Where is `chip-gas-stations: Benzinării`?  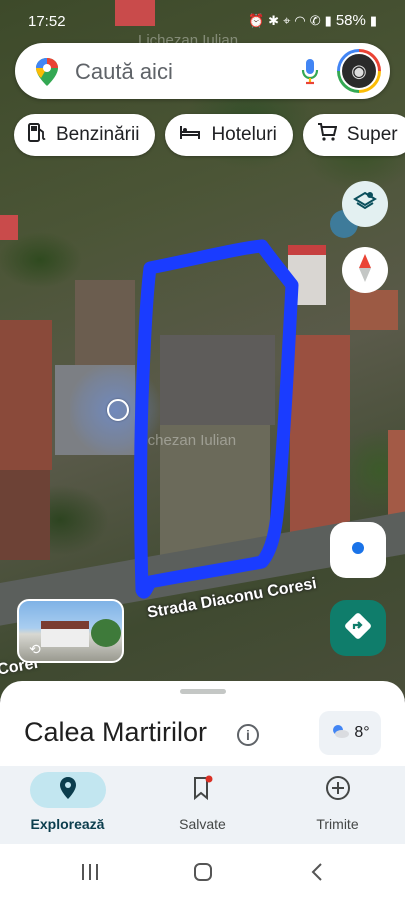 chip-gas-stations: Benzinării is located at coordinates (85, 135).